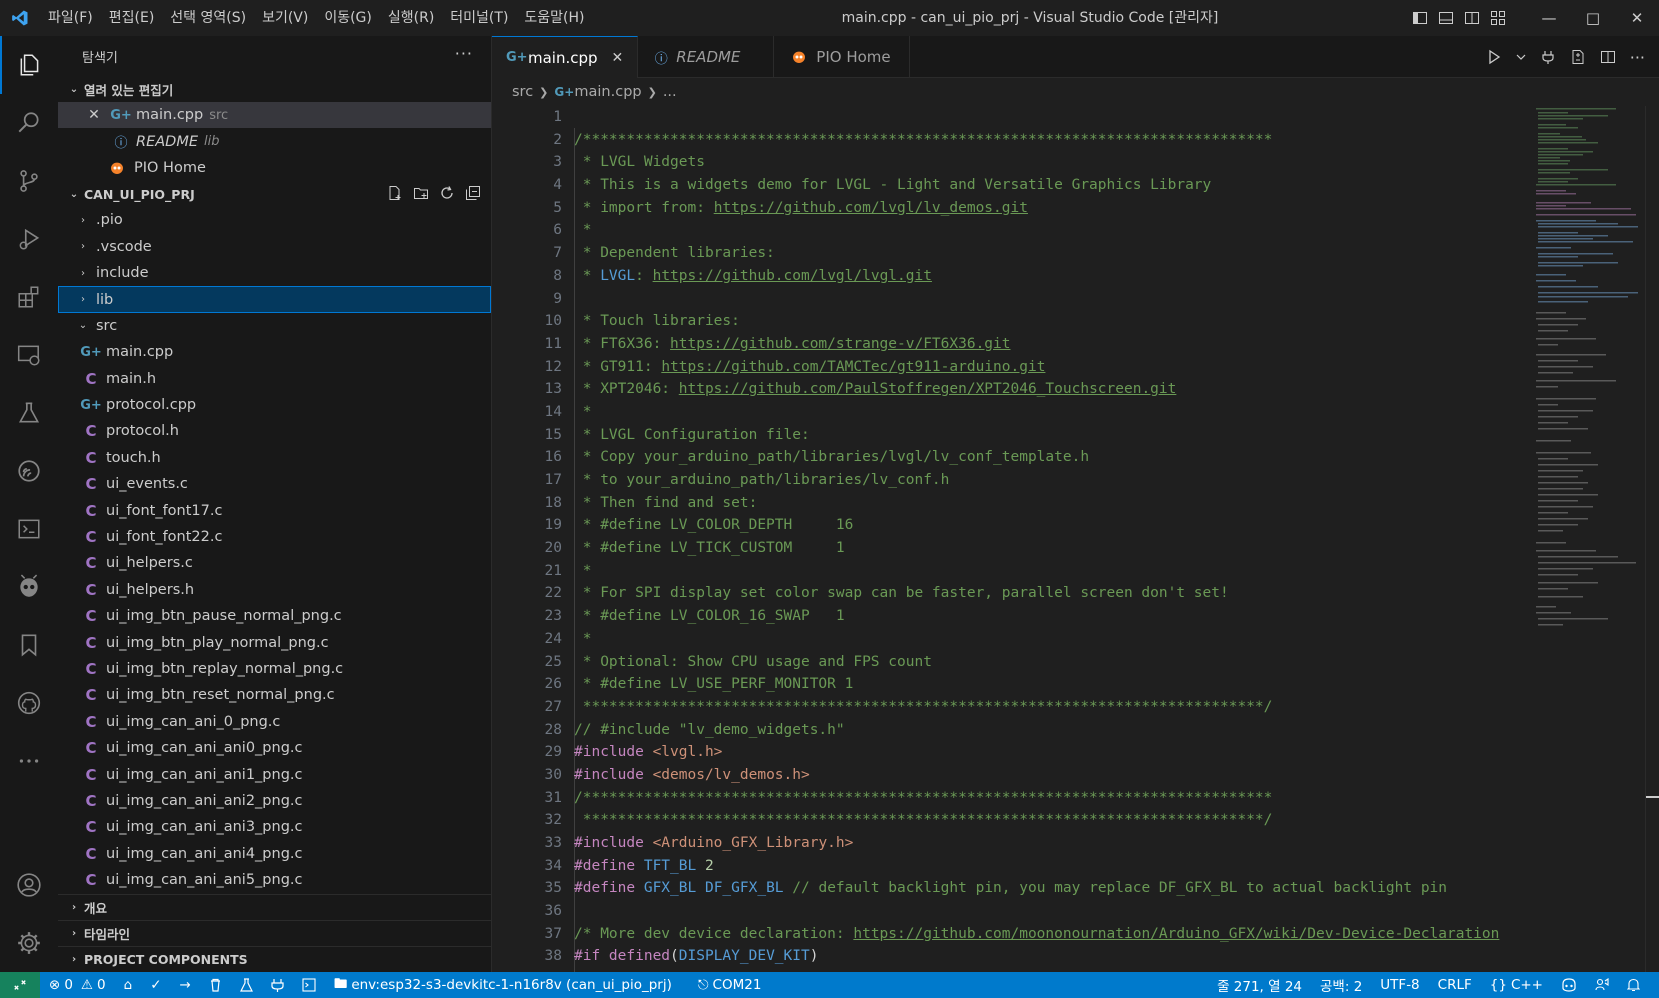  What do you see at coordinates (215, 985) in the screenshot?
I see `pio-clean-icon` at bounding box center [215, 985].